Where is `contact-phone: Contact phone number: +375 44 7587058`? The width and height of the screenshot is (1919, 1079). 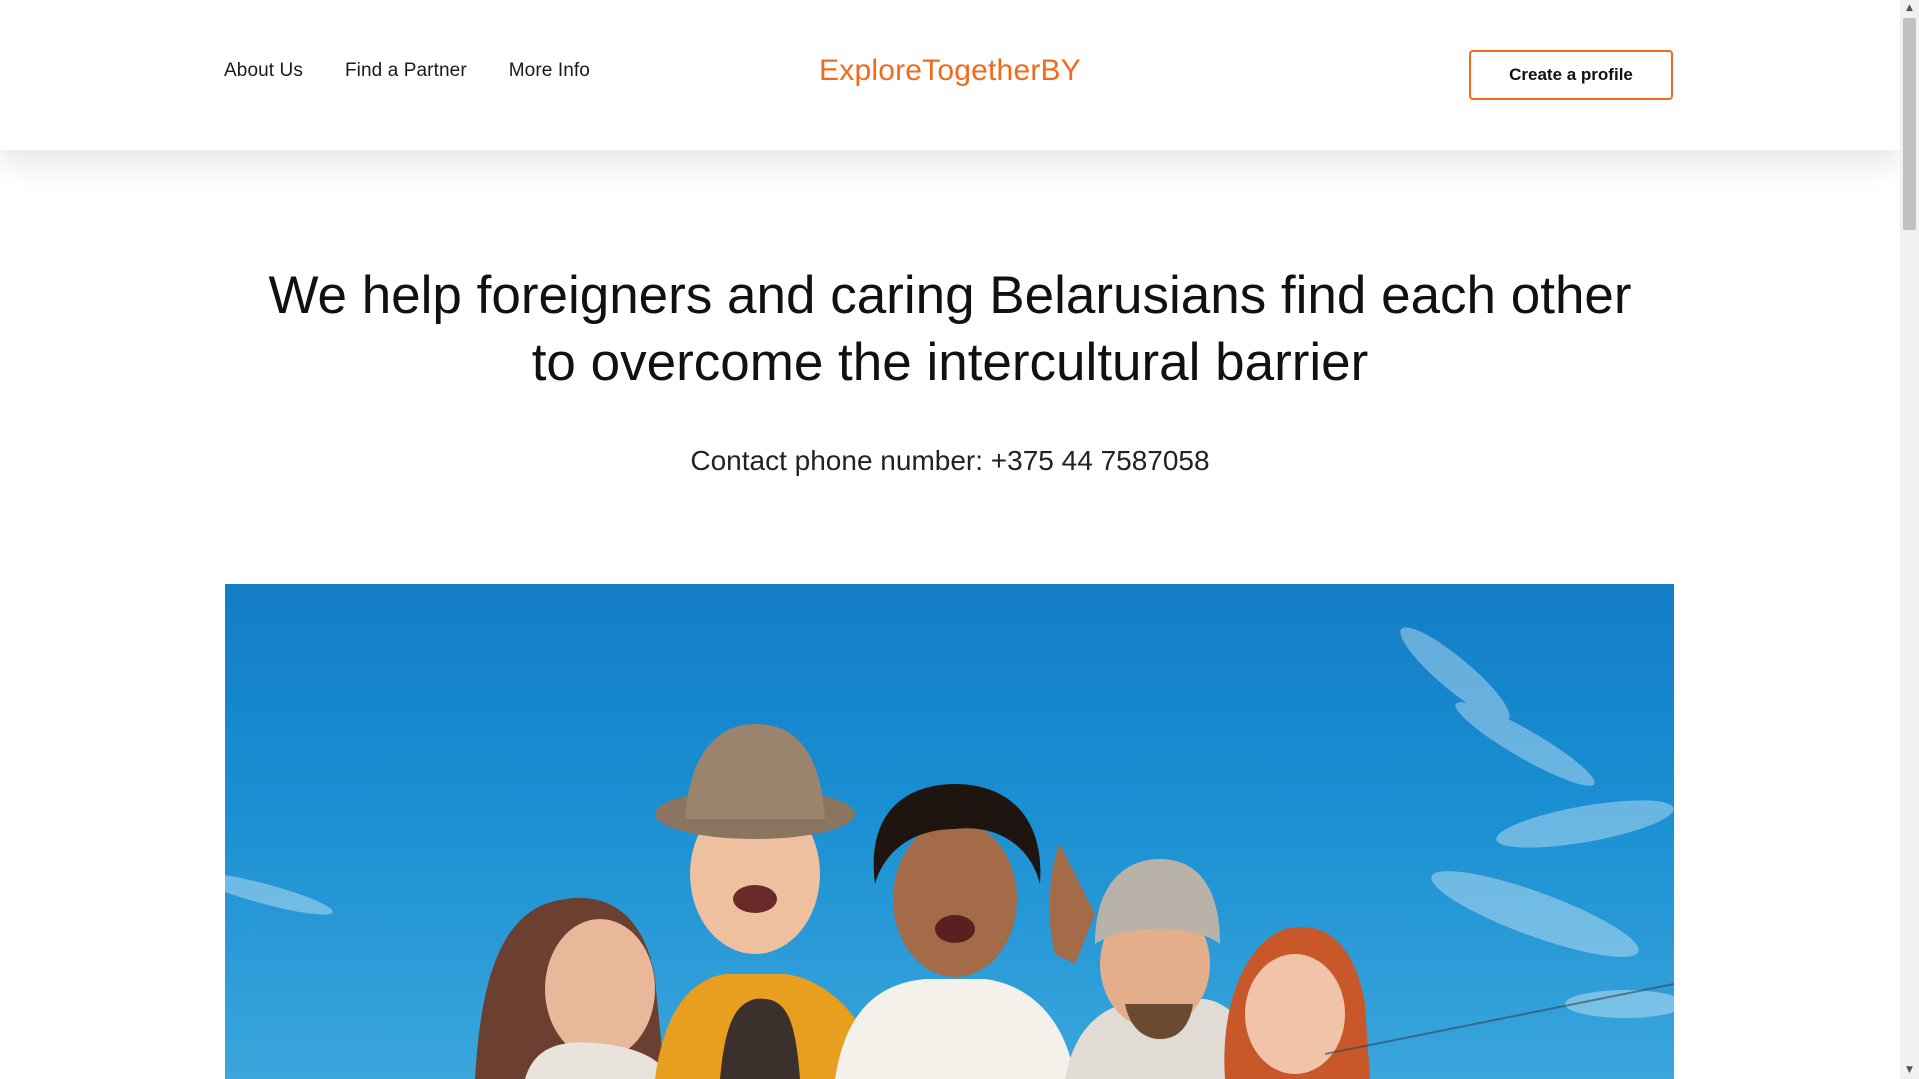 contact-phone: Contact phone number: +375 44 7587058 is located at coordinates (950, 460).